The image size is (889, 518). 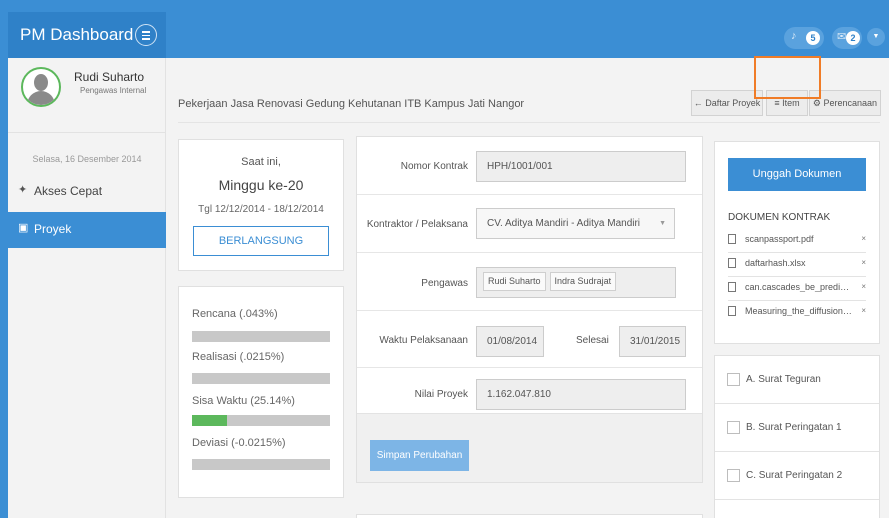 I want to click on bell-icon: ♪, so click(x=794, y=36).